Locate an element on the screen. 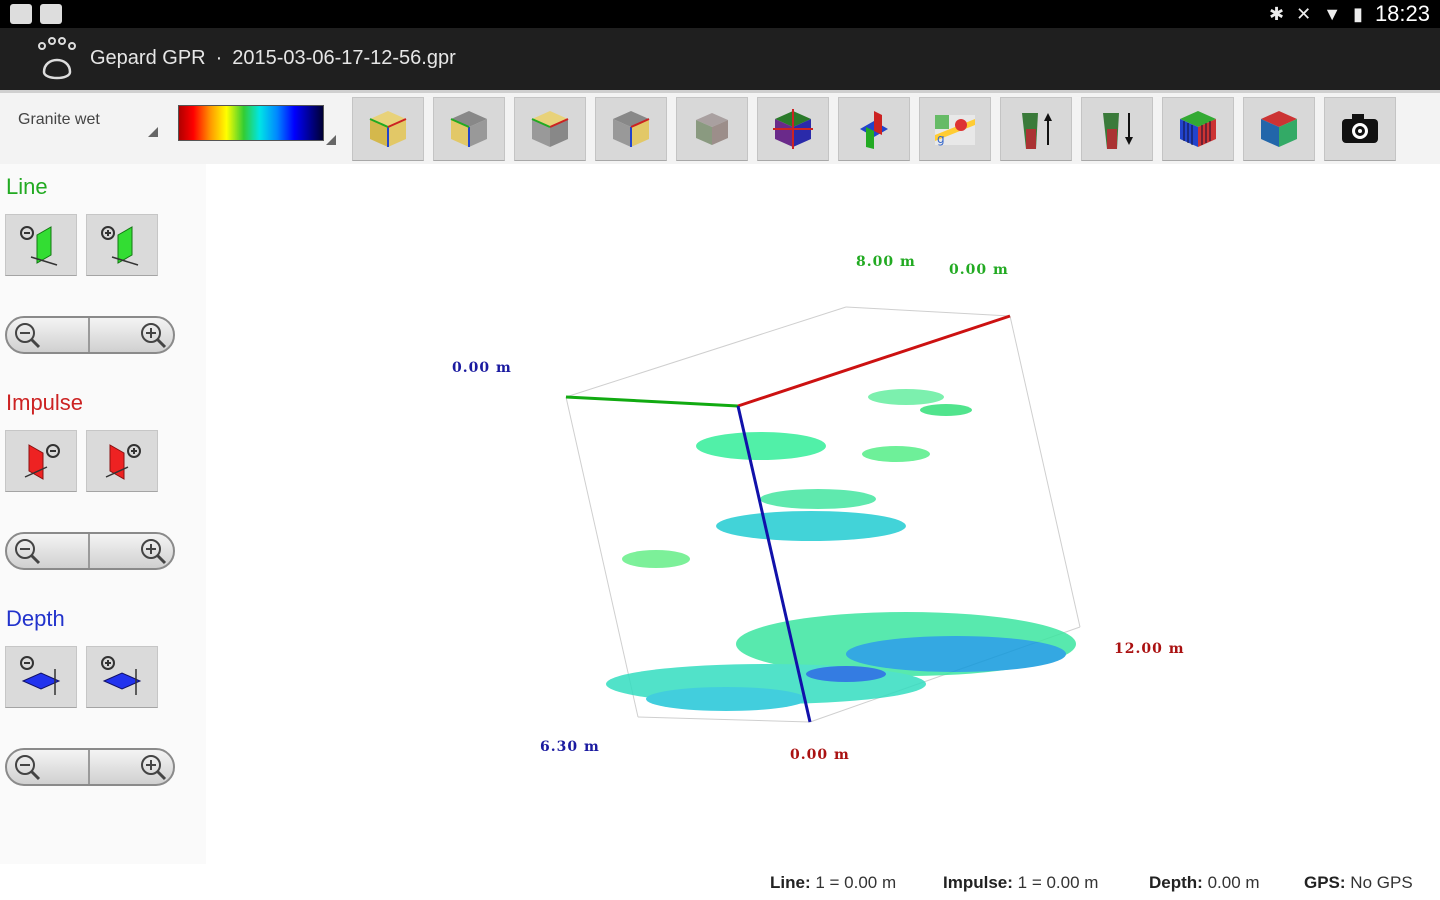 This screenshot has width=1440, height=900. view-solid-icon is located at coordinates (712, 129).